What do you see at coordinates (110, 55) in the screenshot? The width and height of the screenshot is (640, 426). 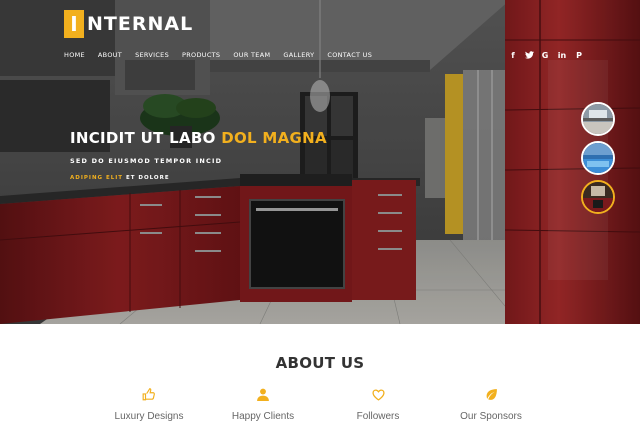 I see `nav-about: ABOUT` at bounding box center [110, 55].